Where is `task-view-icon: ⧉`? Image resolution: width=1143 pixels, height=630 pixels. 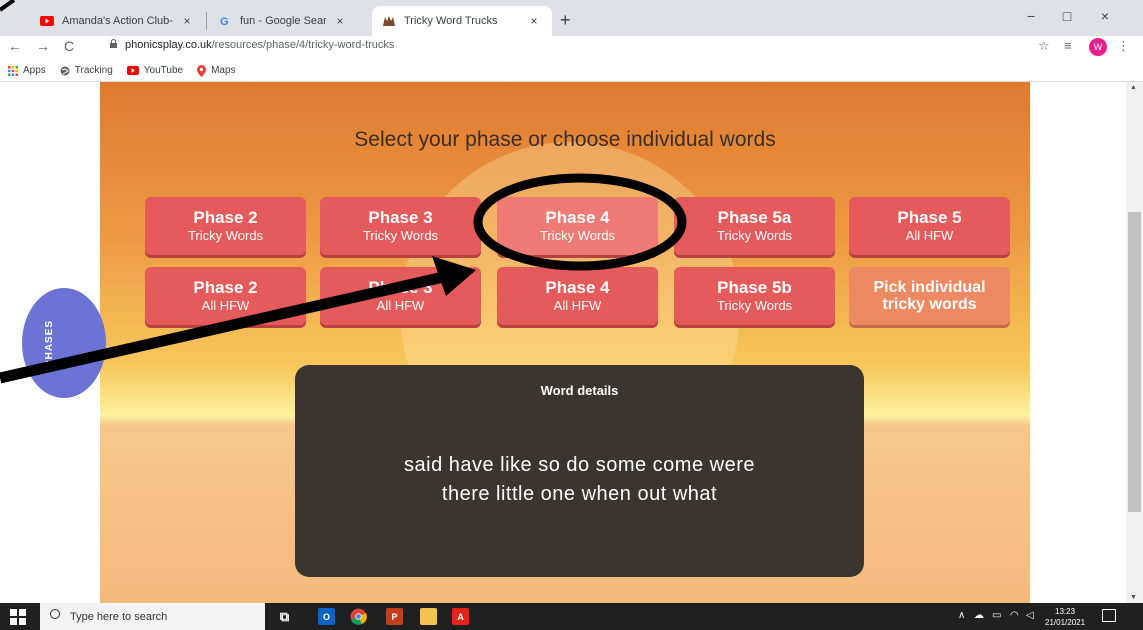 task-view-icon: ⧉ is located at coordinates (284, 616).